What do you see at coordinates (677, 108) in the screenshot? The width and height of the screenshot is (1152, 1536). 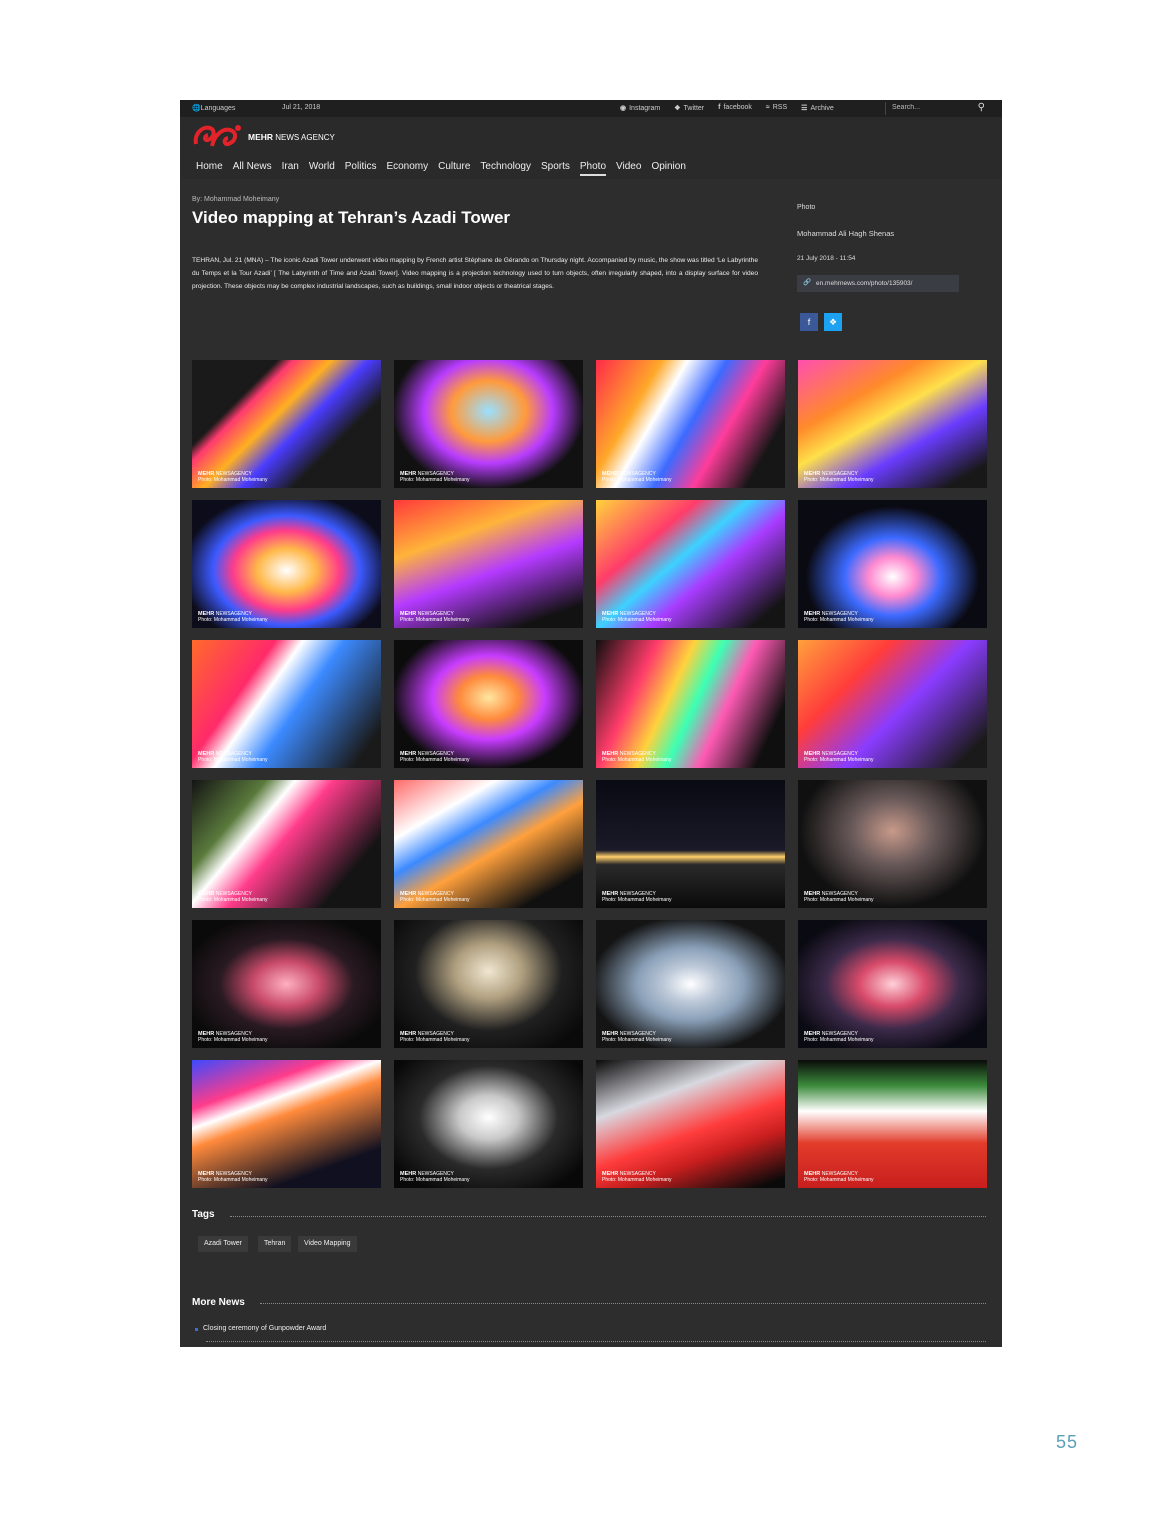 I see `twitter-icon: ❖` at bounding box center [677, 108].